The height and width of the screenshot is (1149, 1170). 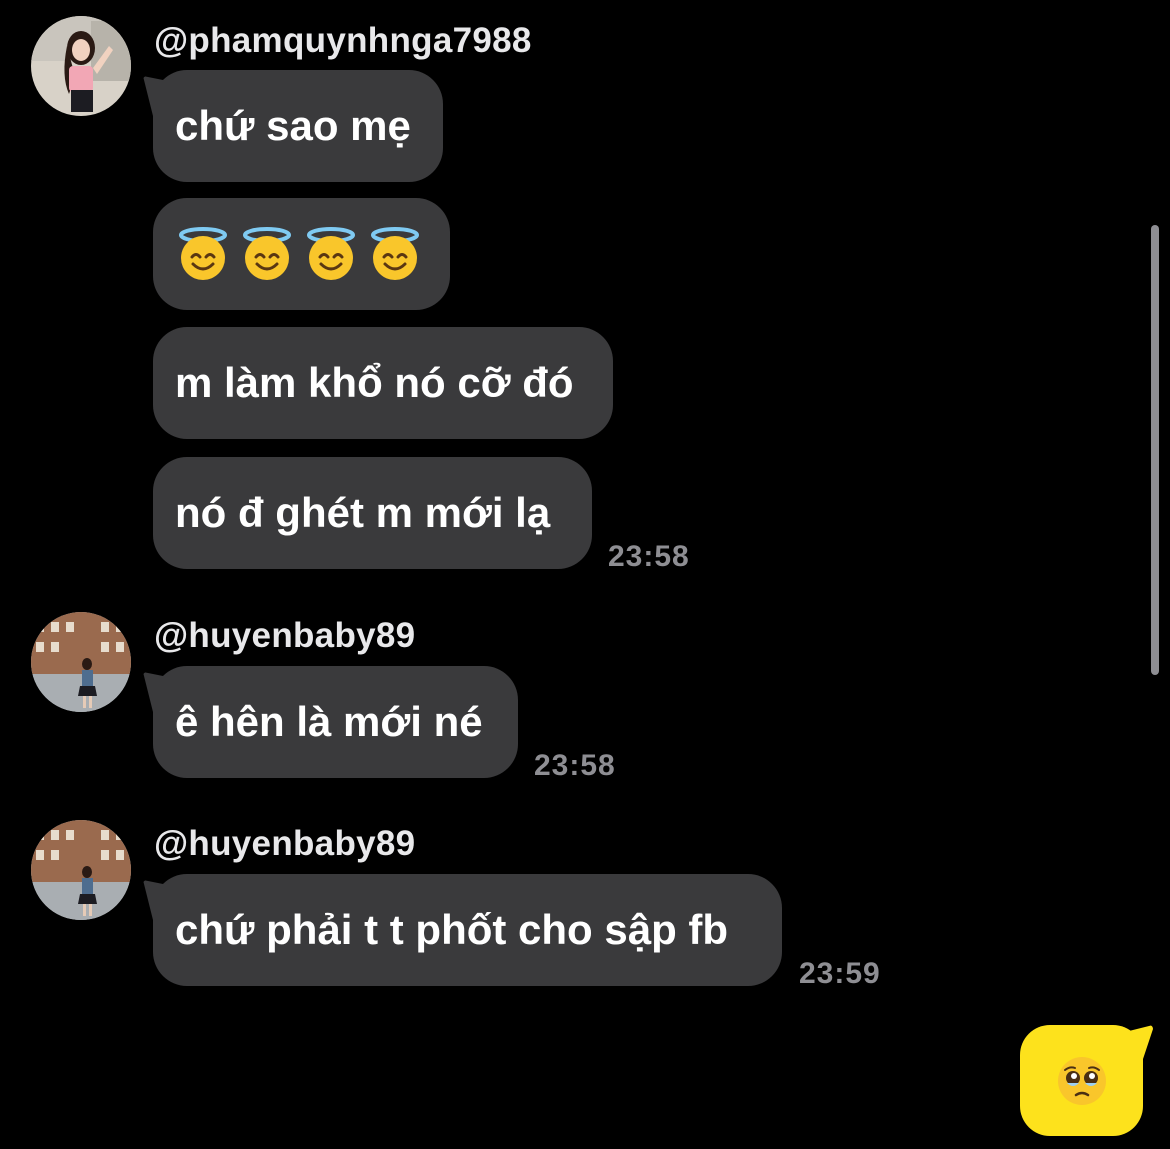 I want to click on message-text: ê hên là mới né, so click(x=329, y=721).